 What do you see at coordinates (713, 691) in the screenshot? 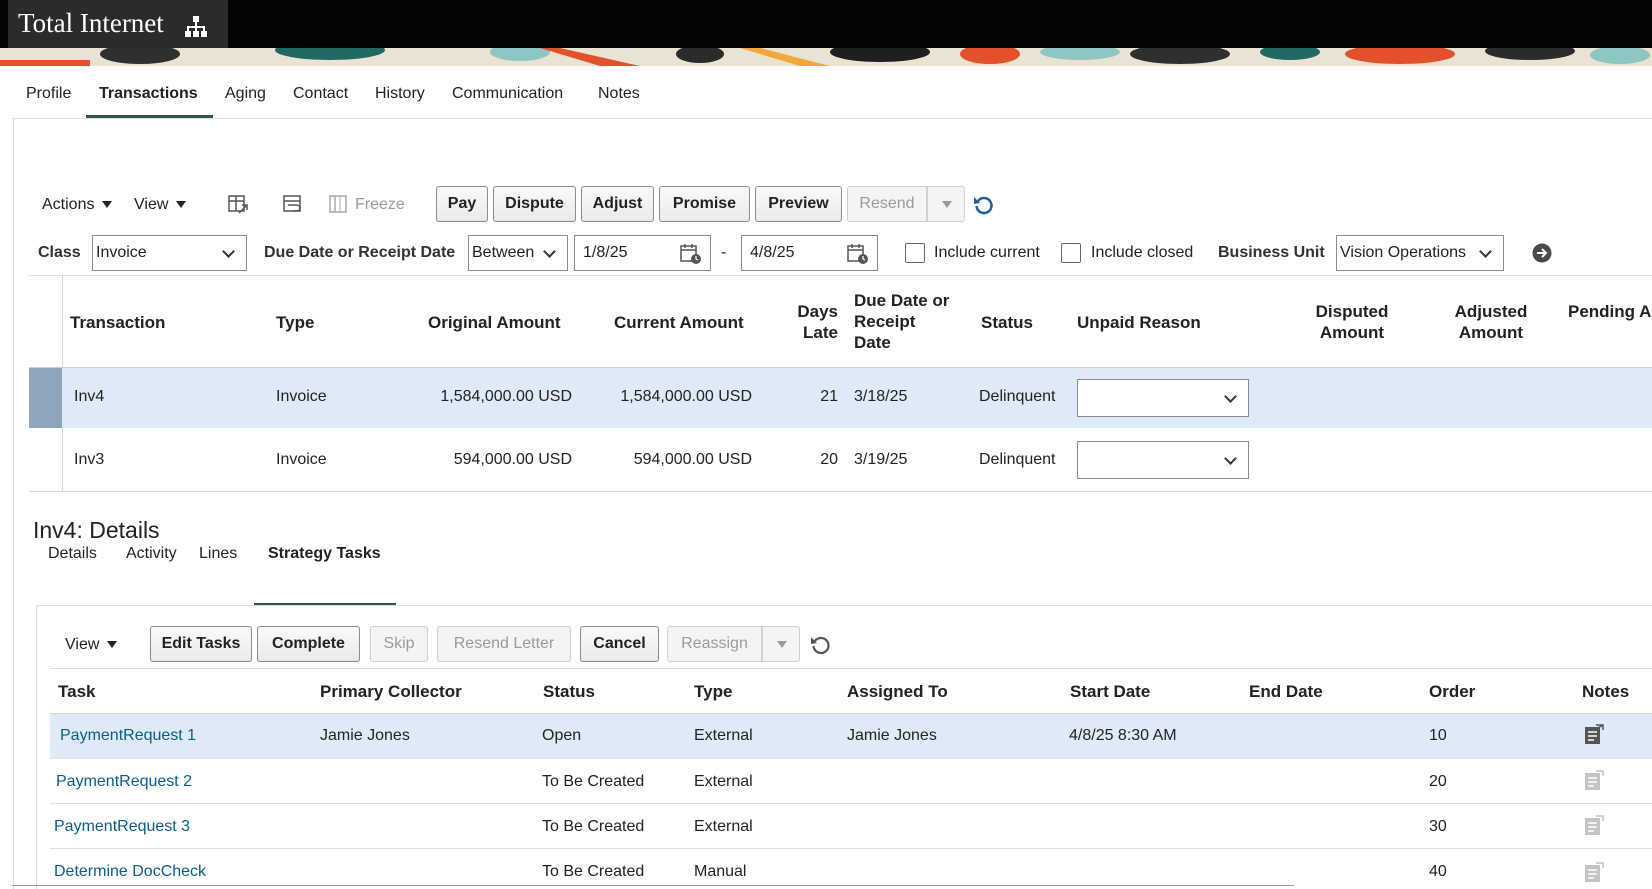
I see `col-task-type: Type` at bounding box center [713, 691].